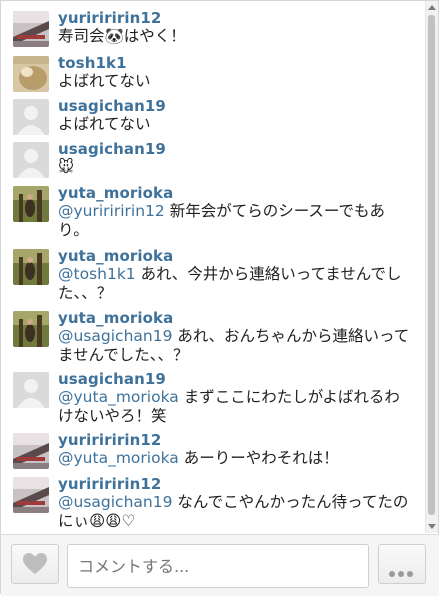 Image resolution: width=439 pixels, height=596 pixels. I want to click on comment-text: @yuta_morioka まずここにわたしがよばれるわけないやろ！笑, so click(235, 407).